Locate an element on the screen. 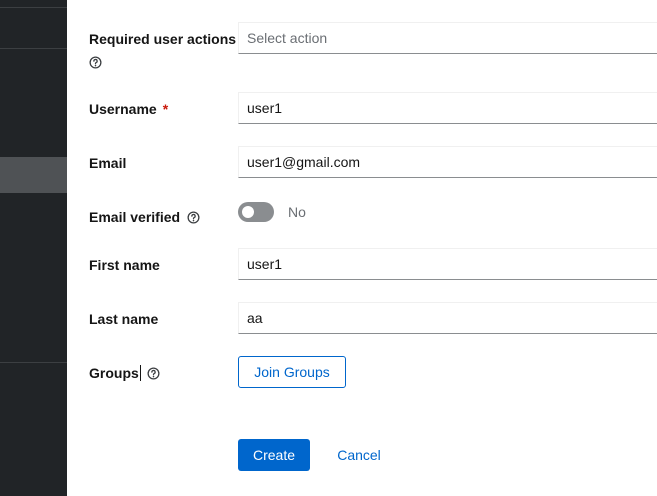 This screenshot has width=657, height=496. first-name-field: user1 is located at coordinates (447, 264).